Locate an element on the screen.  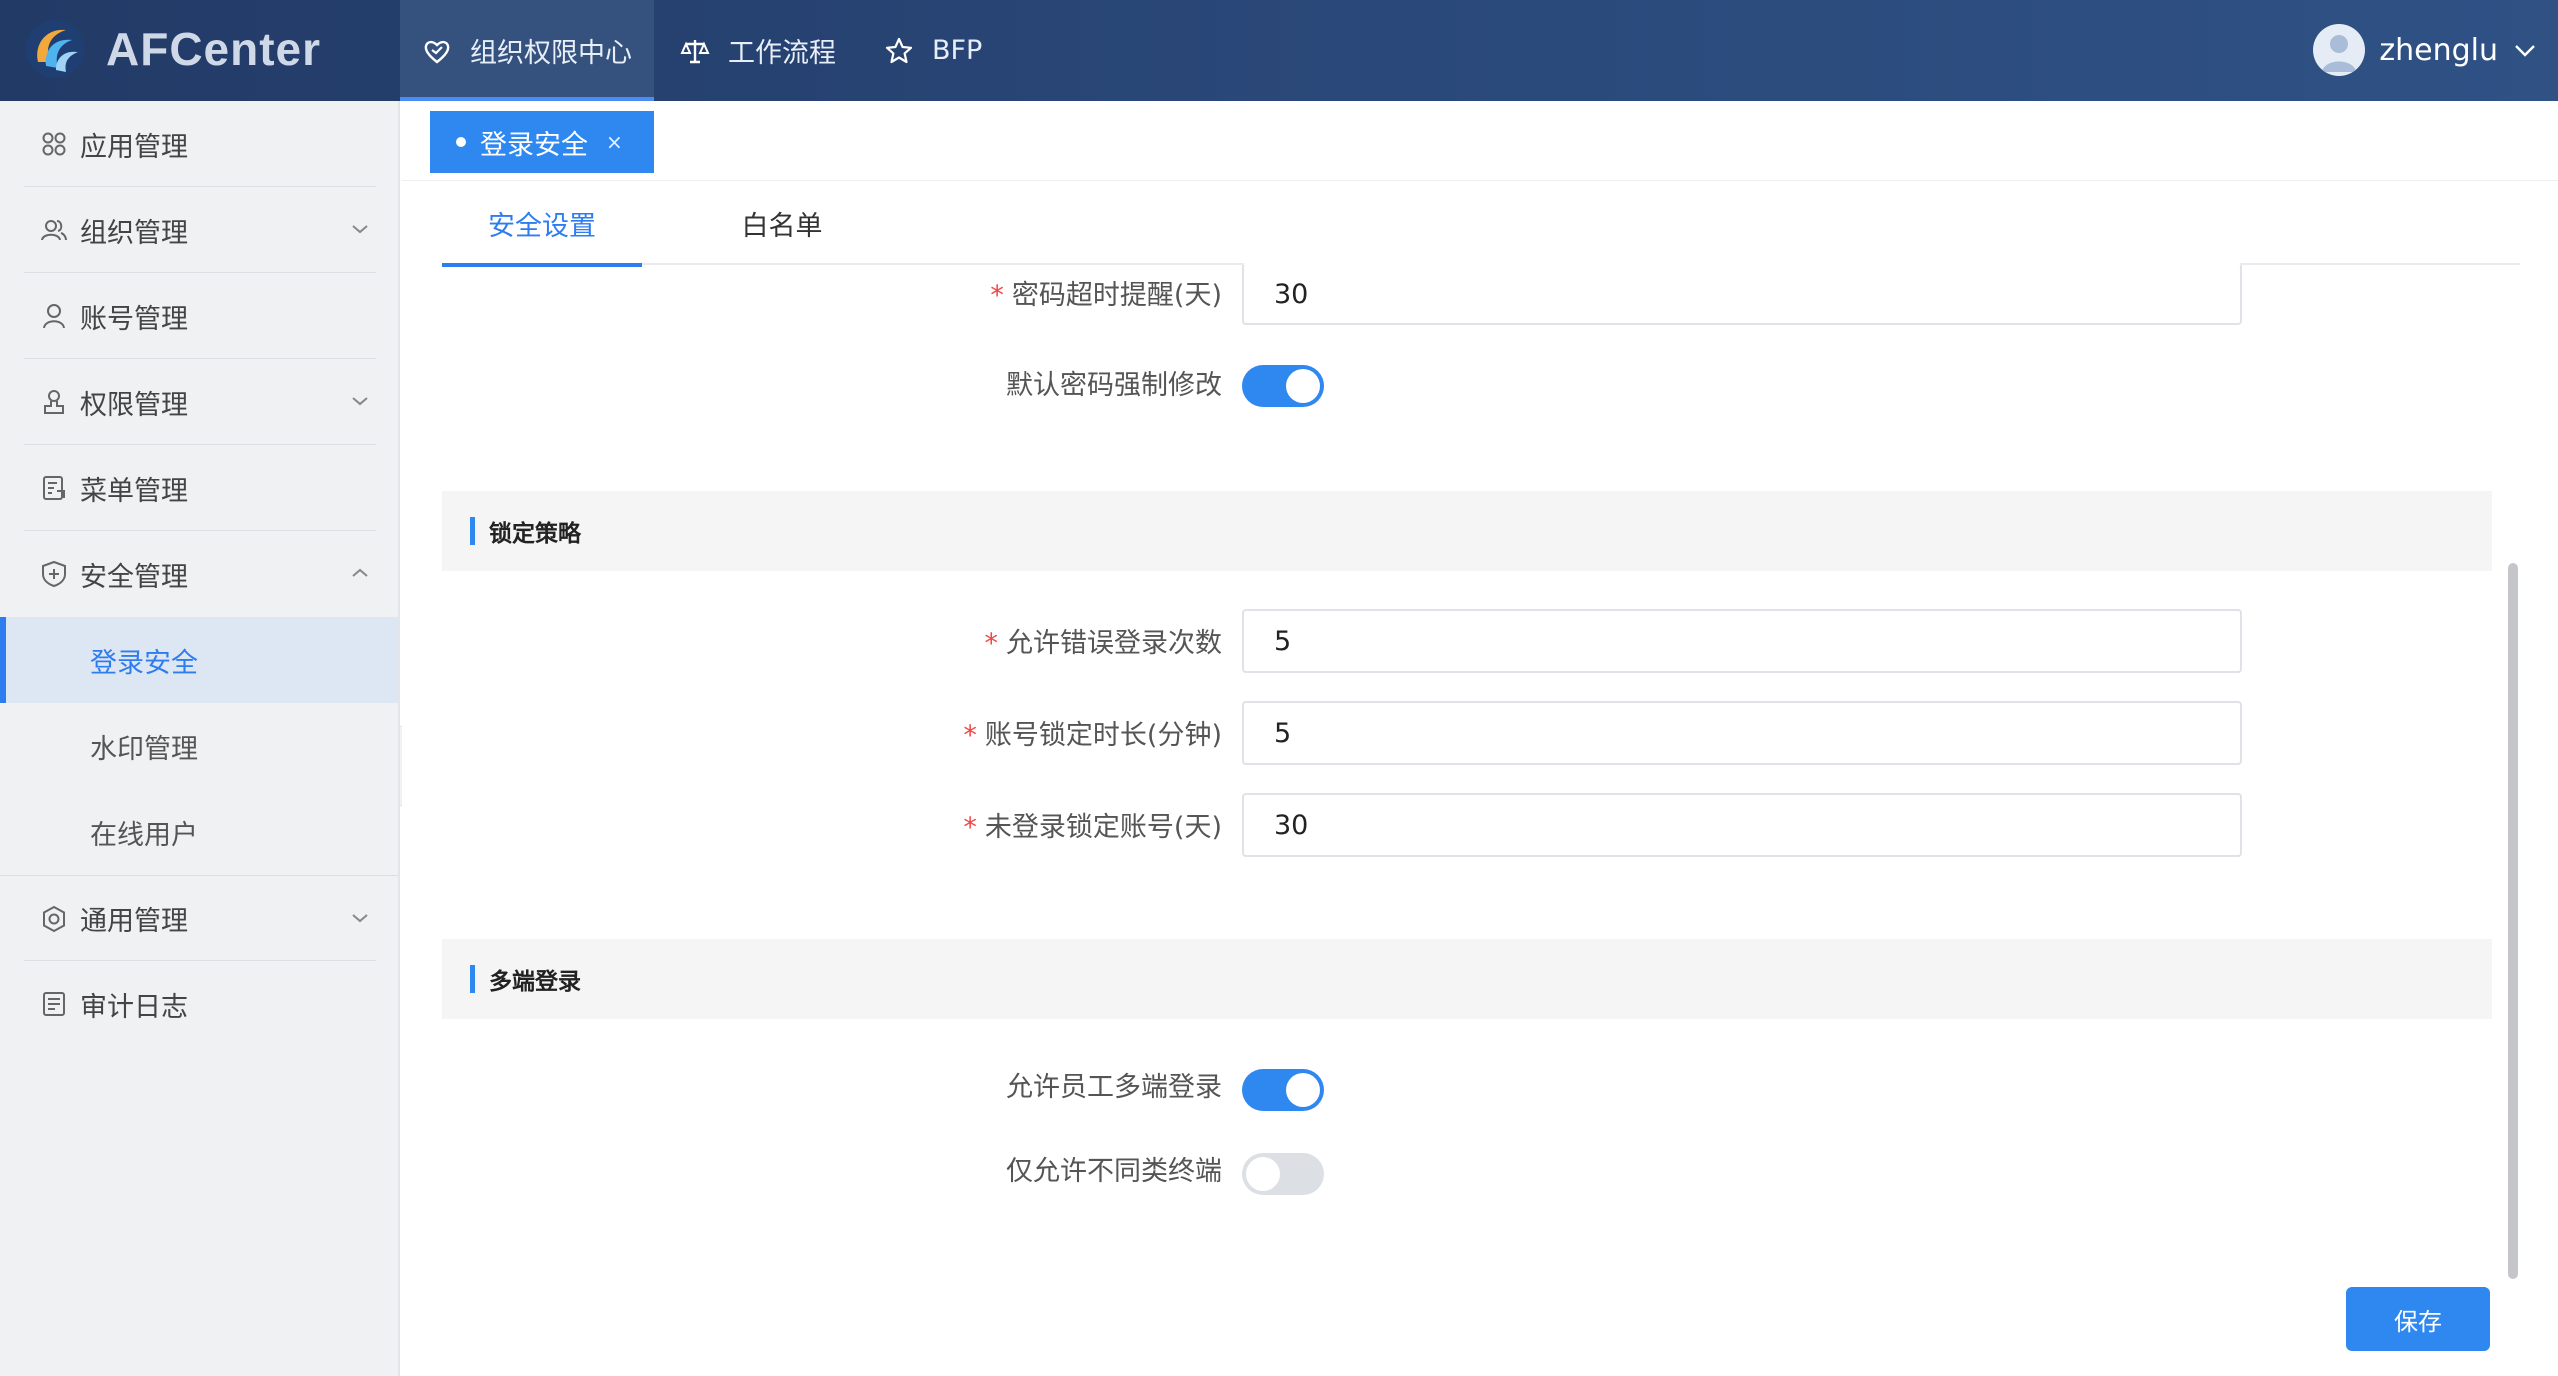
allow-multi-login-toggle is located at coordinates (1283, 1090).